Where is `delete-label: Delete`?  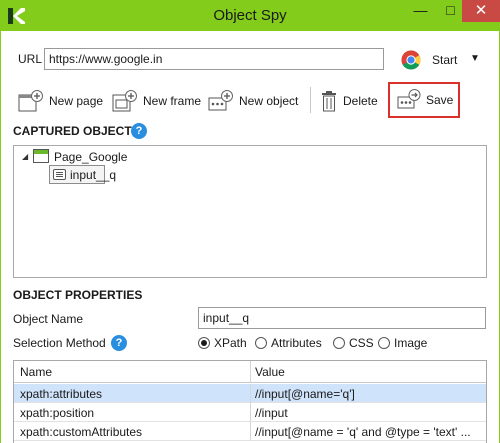
delete-label: Delete is located at coordinates (360, 101).